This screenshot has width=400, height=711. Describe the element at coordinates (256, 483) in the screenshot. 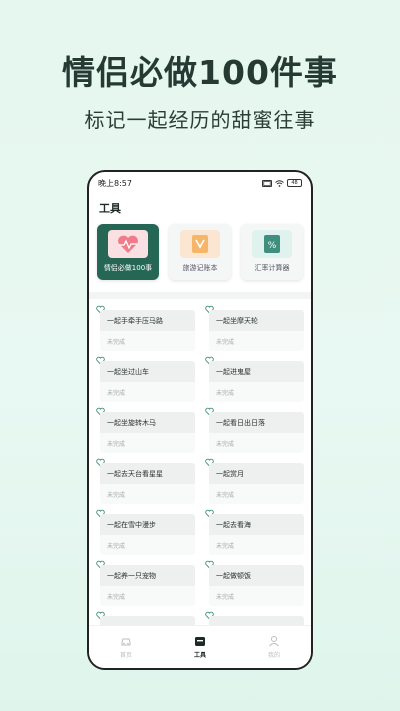

I see `item-card: 一起赏月 未完成` at that location.